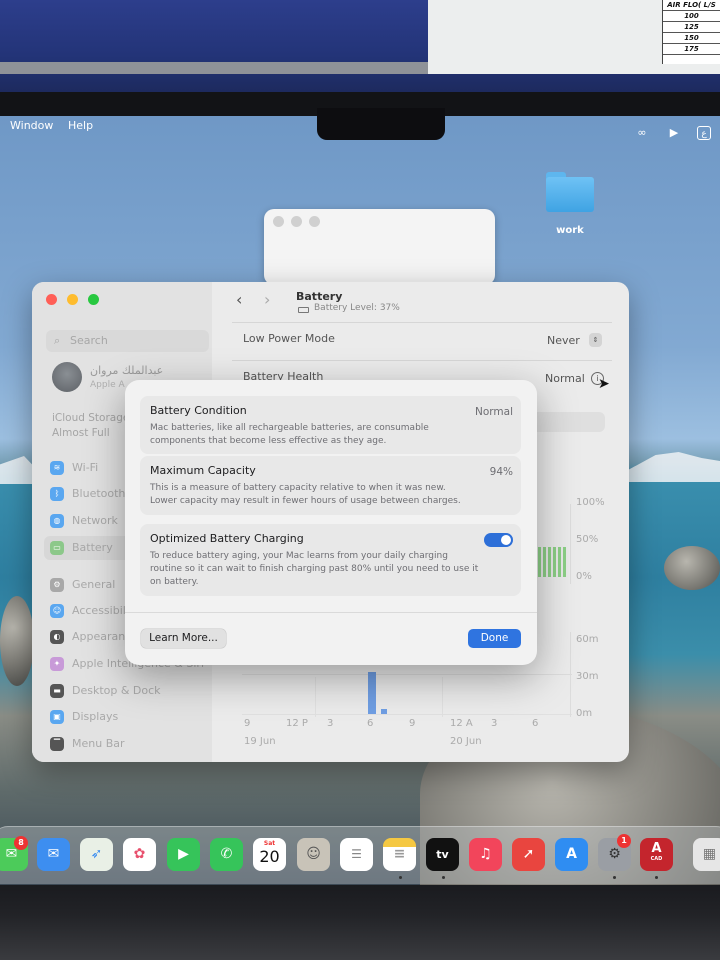  What do you see at coordinates (239, 299) in the screenshot?
I see `back-chevron-icon: ‹` at bounding box center [239, 299].